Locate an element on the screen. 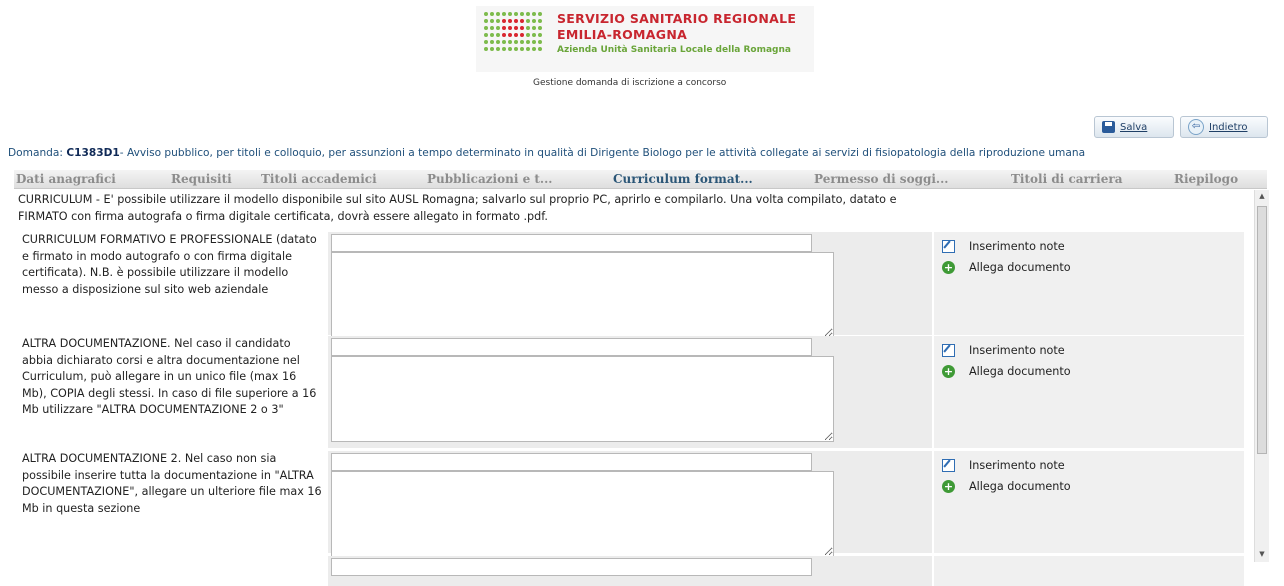 The height and width of the screenshot is (586, 1284). tab-titoli-di-carriera: Titoli di carriera is located at coordinates (1066, 179).